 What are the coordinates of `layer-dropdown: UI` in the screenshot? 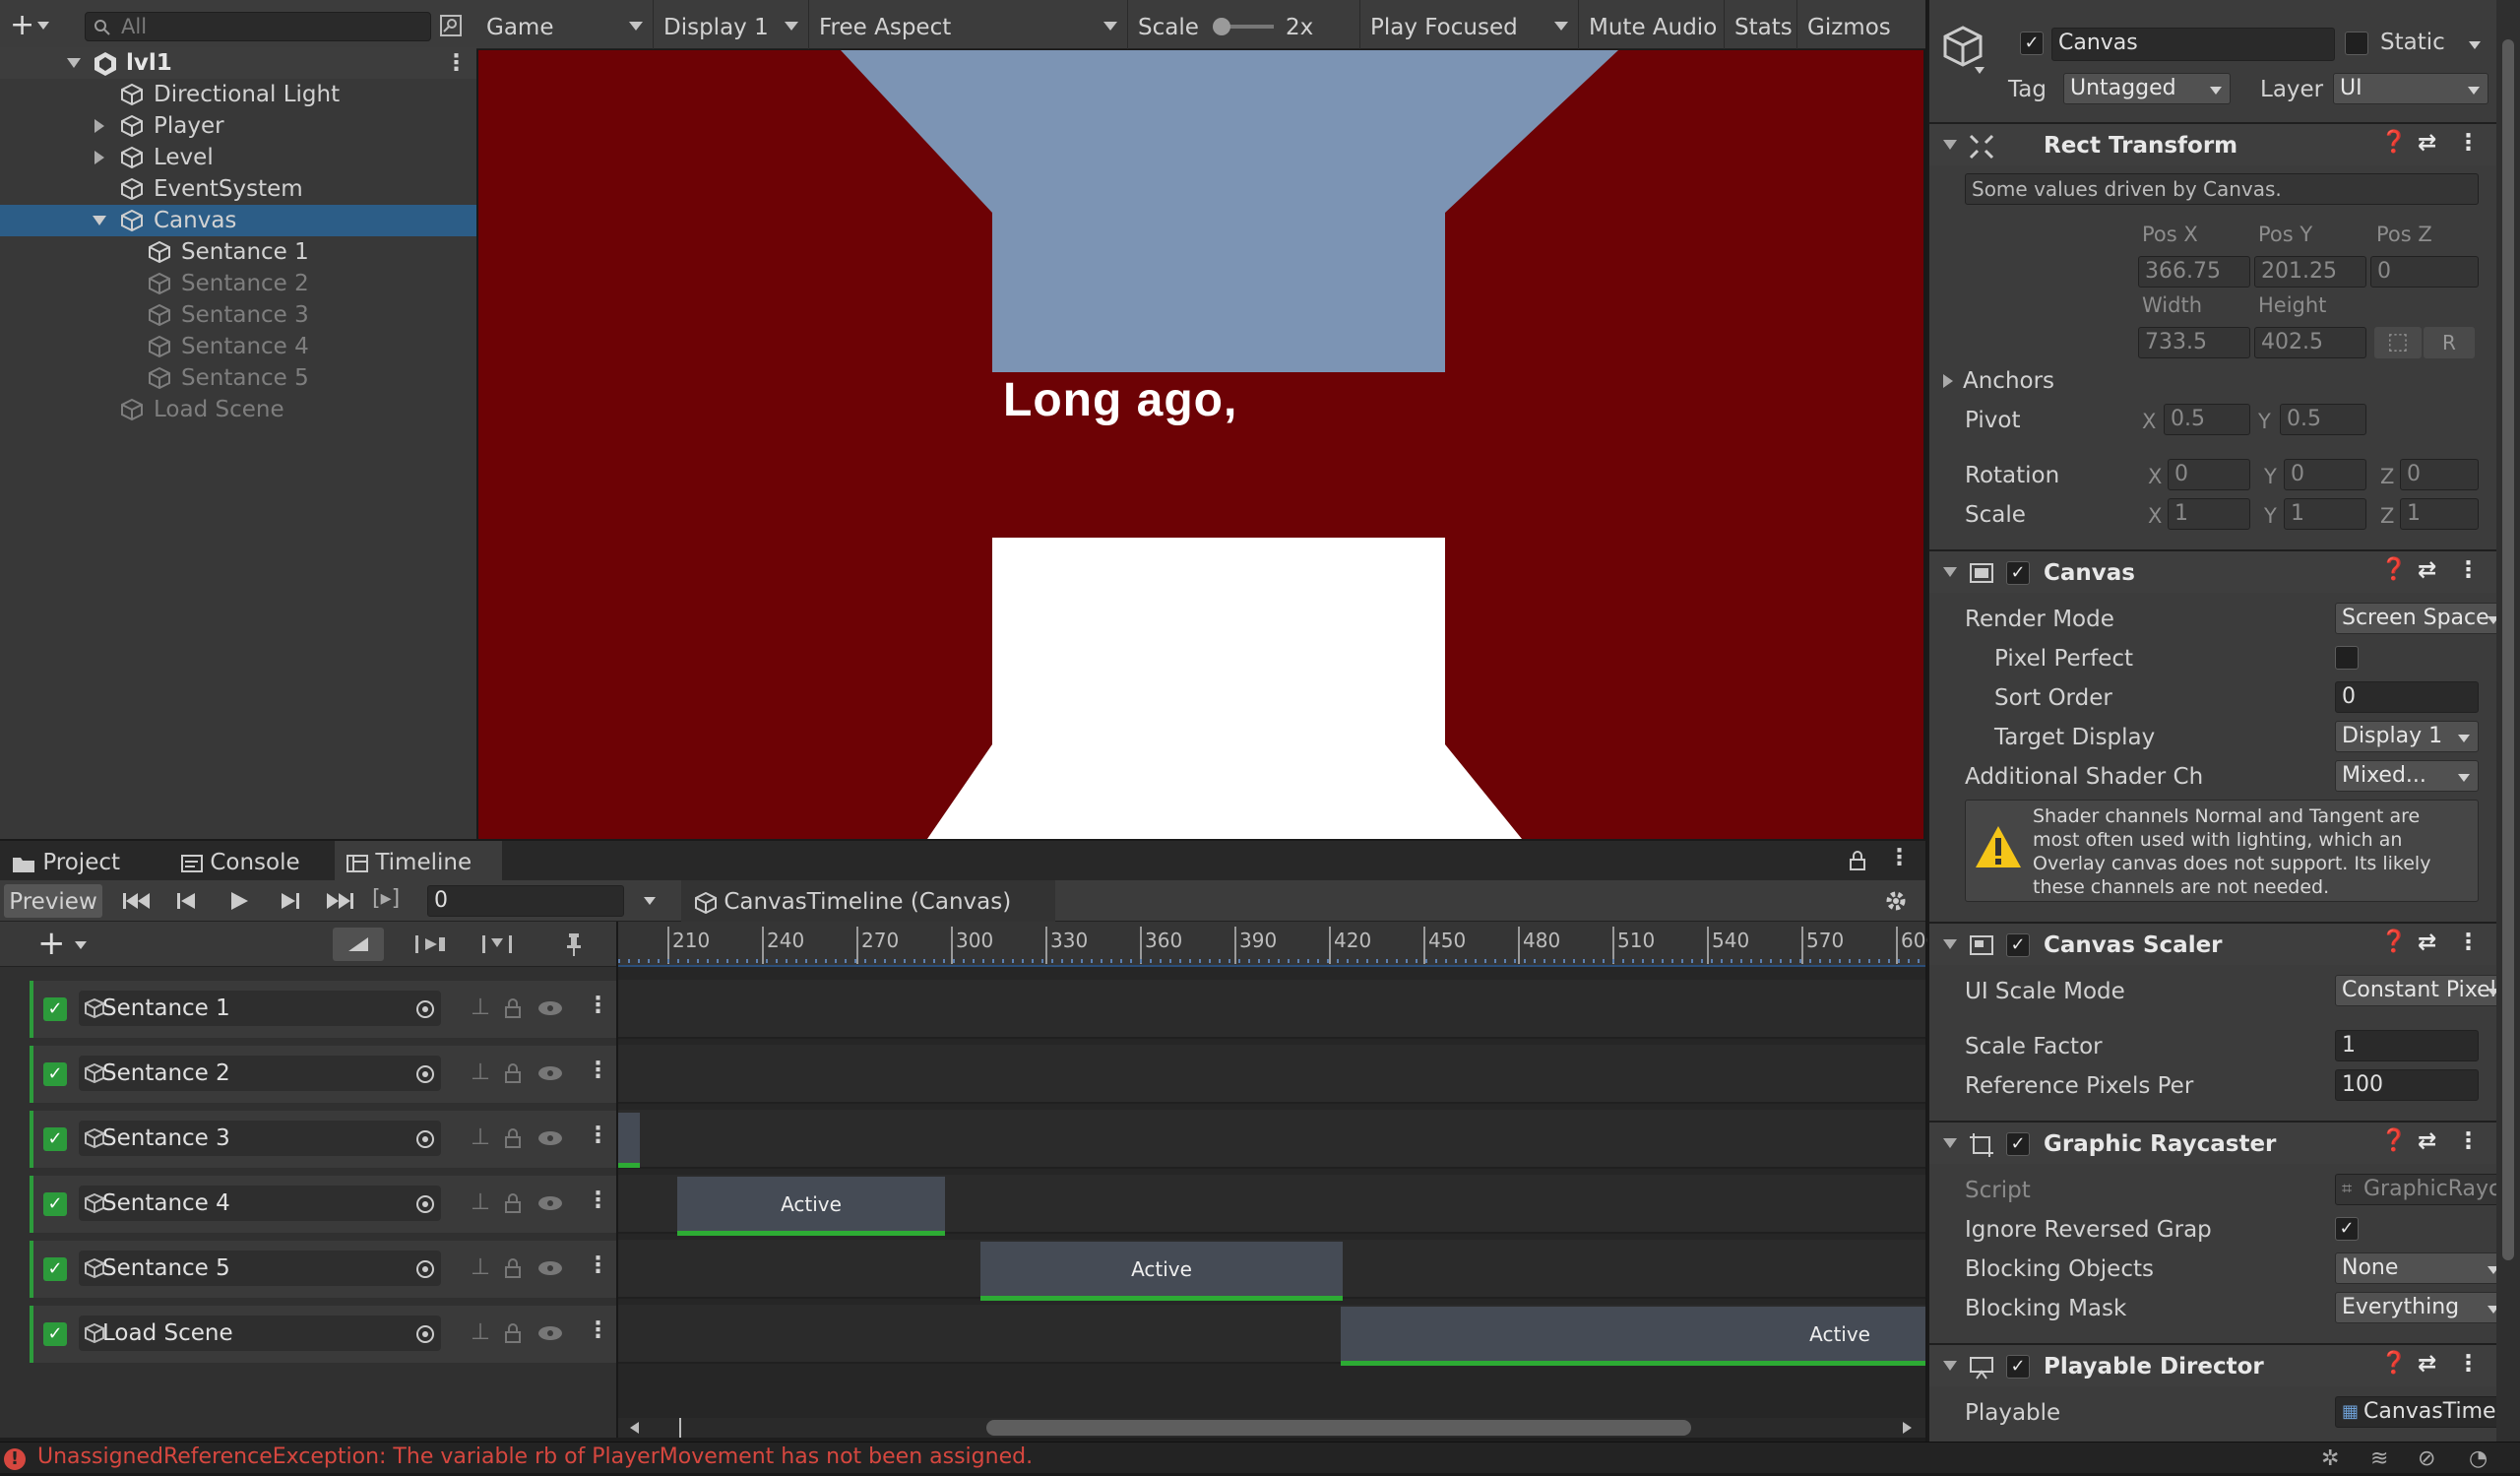 It's located at (2410, 88).